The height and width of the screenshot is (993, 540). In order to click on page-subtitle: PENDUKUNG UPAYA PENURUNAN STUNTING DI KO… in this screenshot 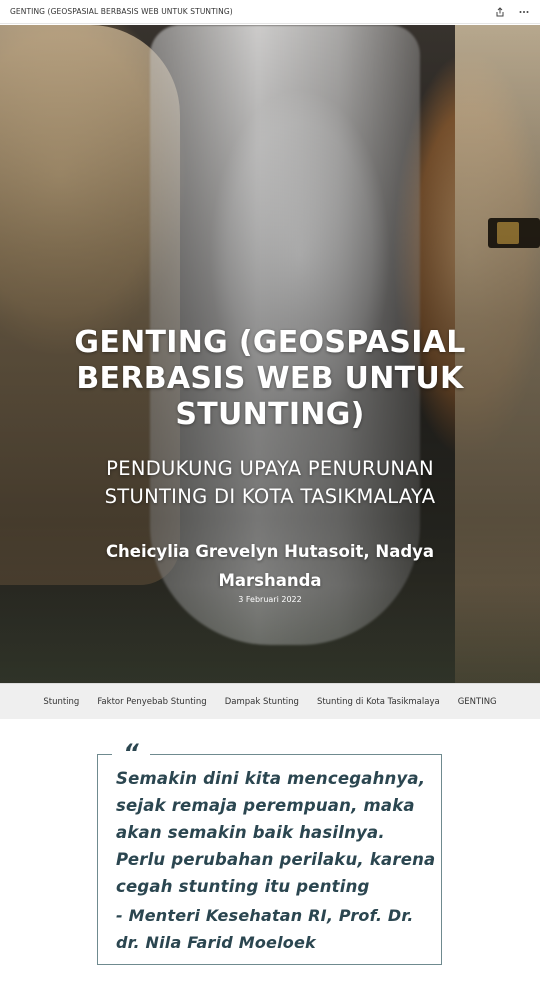, I will do `click(270, 482)`.